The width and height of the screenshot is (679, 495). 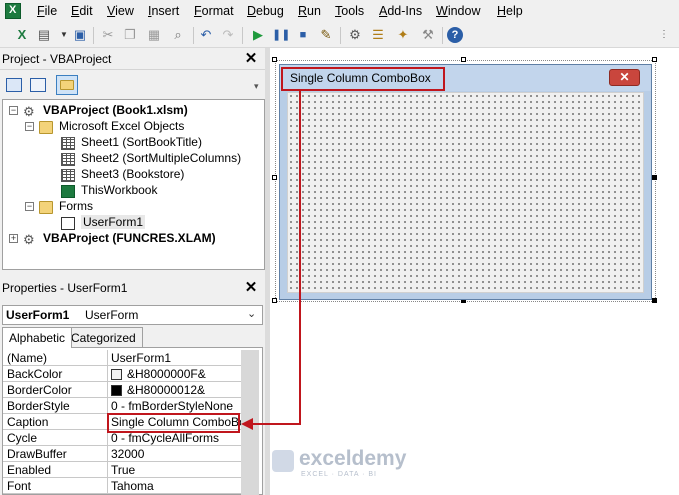 I want to click on exceldemy-logo-icon, so click(x=283, y=461).